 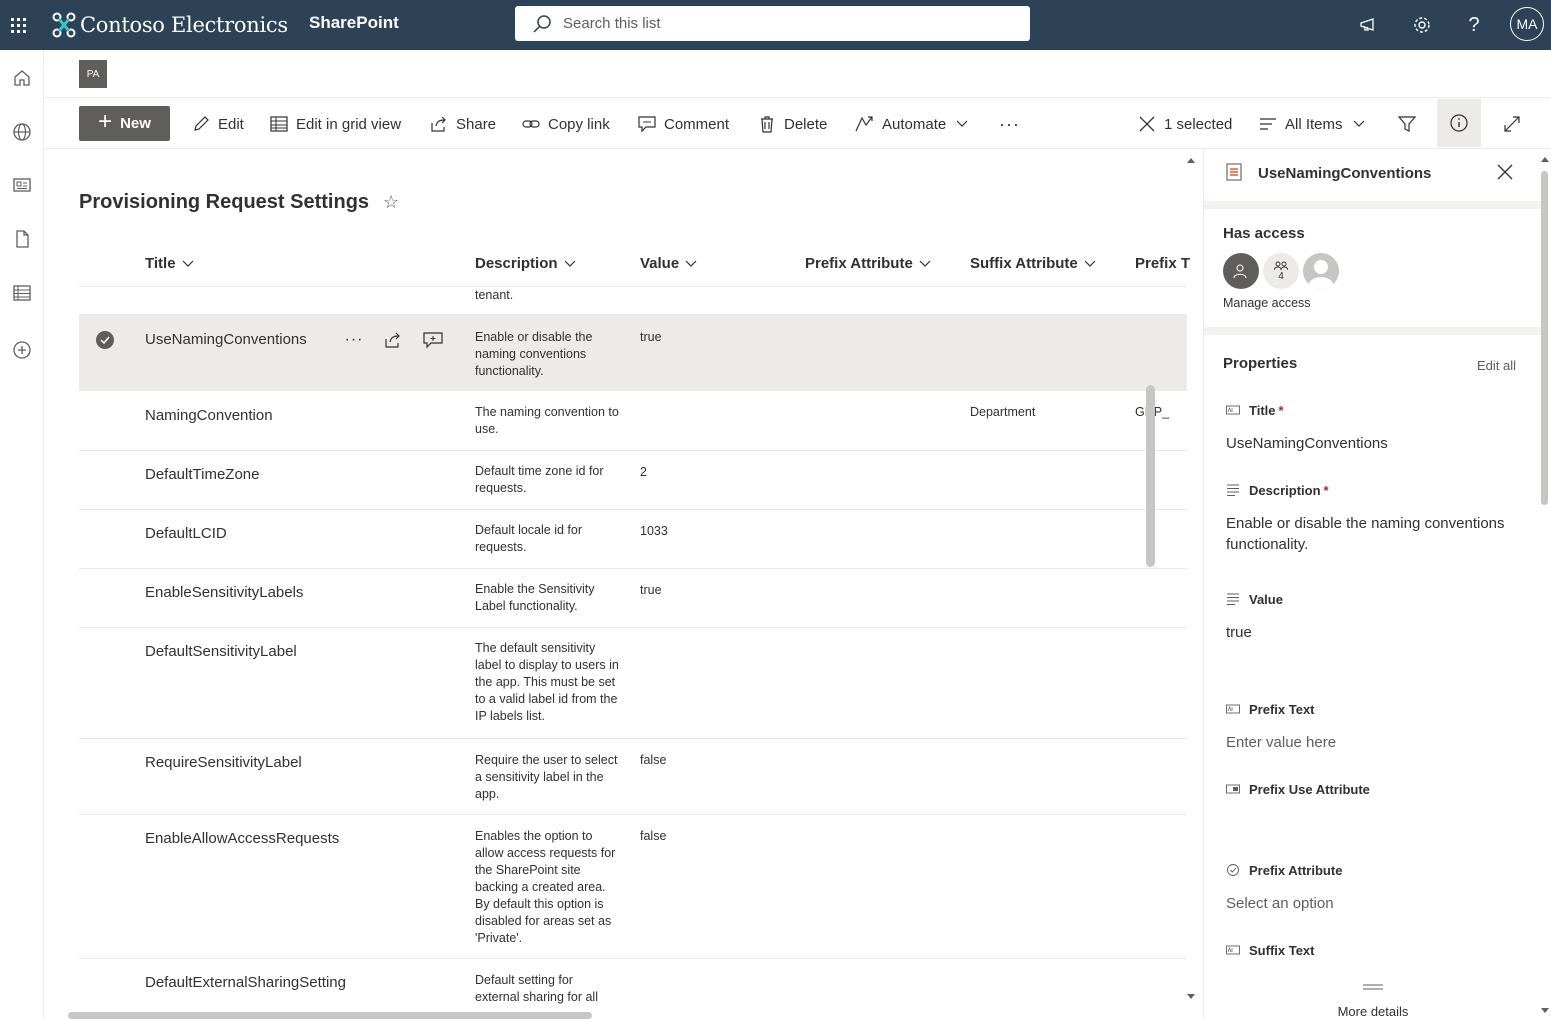 I want to click on search-box, so click(x=772, y=23).